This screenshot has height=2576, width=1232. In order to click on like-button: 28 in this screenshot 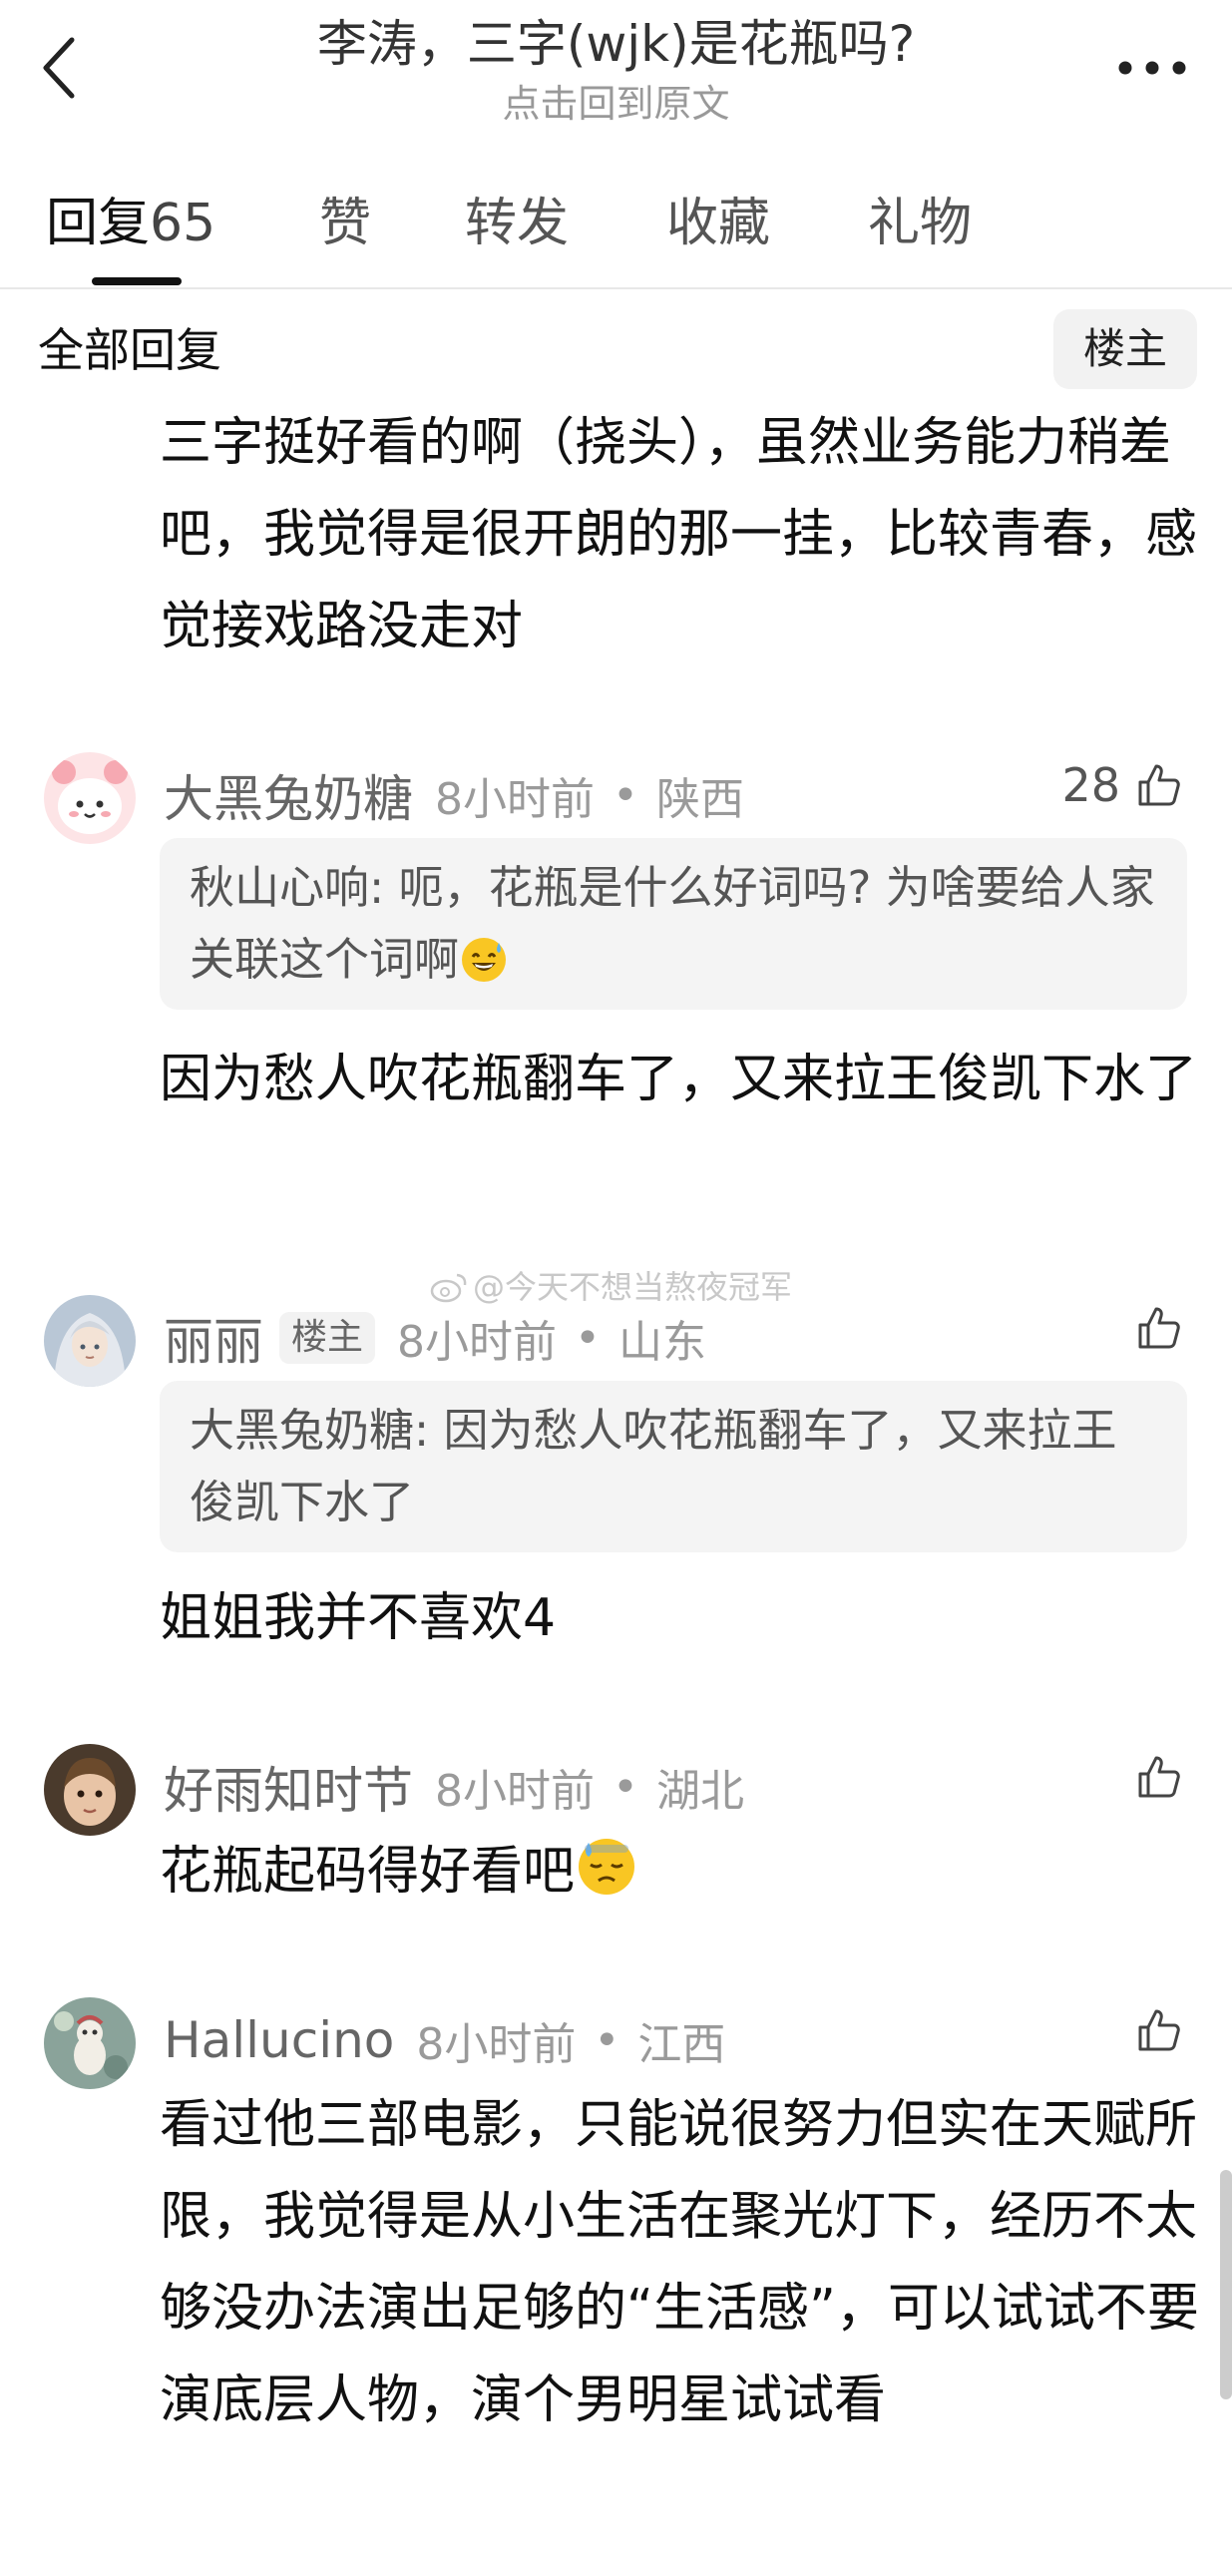, I will do `click(1121, 785)`.